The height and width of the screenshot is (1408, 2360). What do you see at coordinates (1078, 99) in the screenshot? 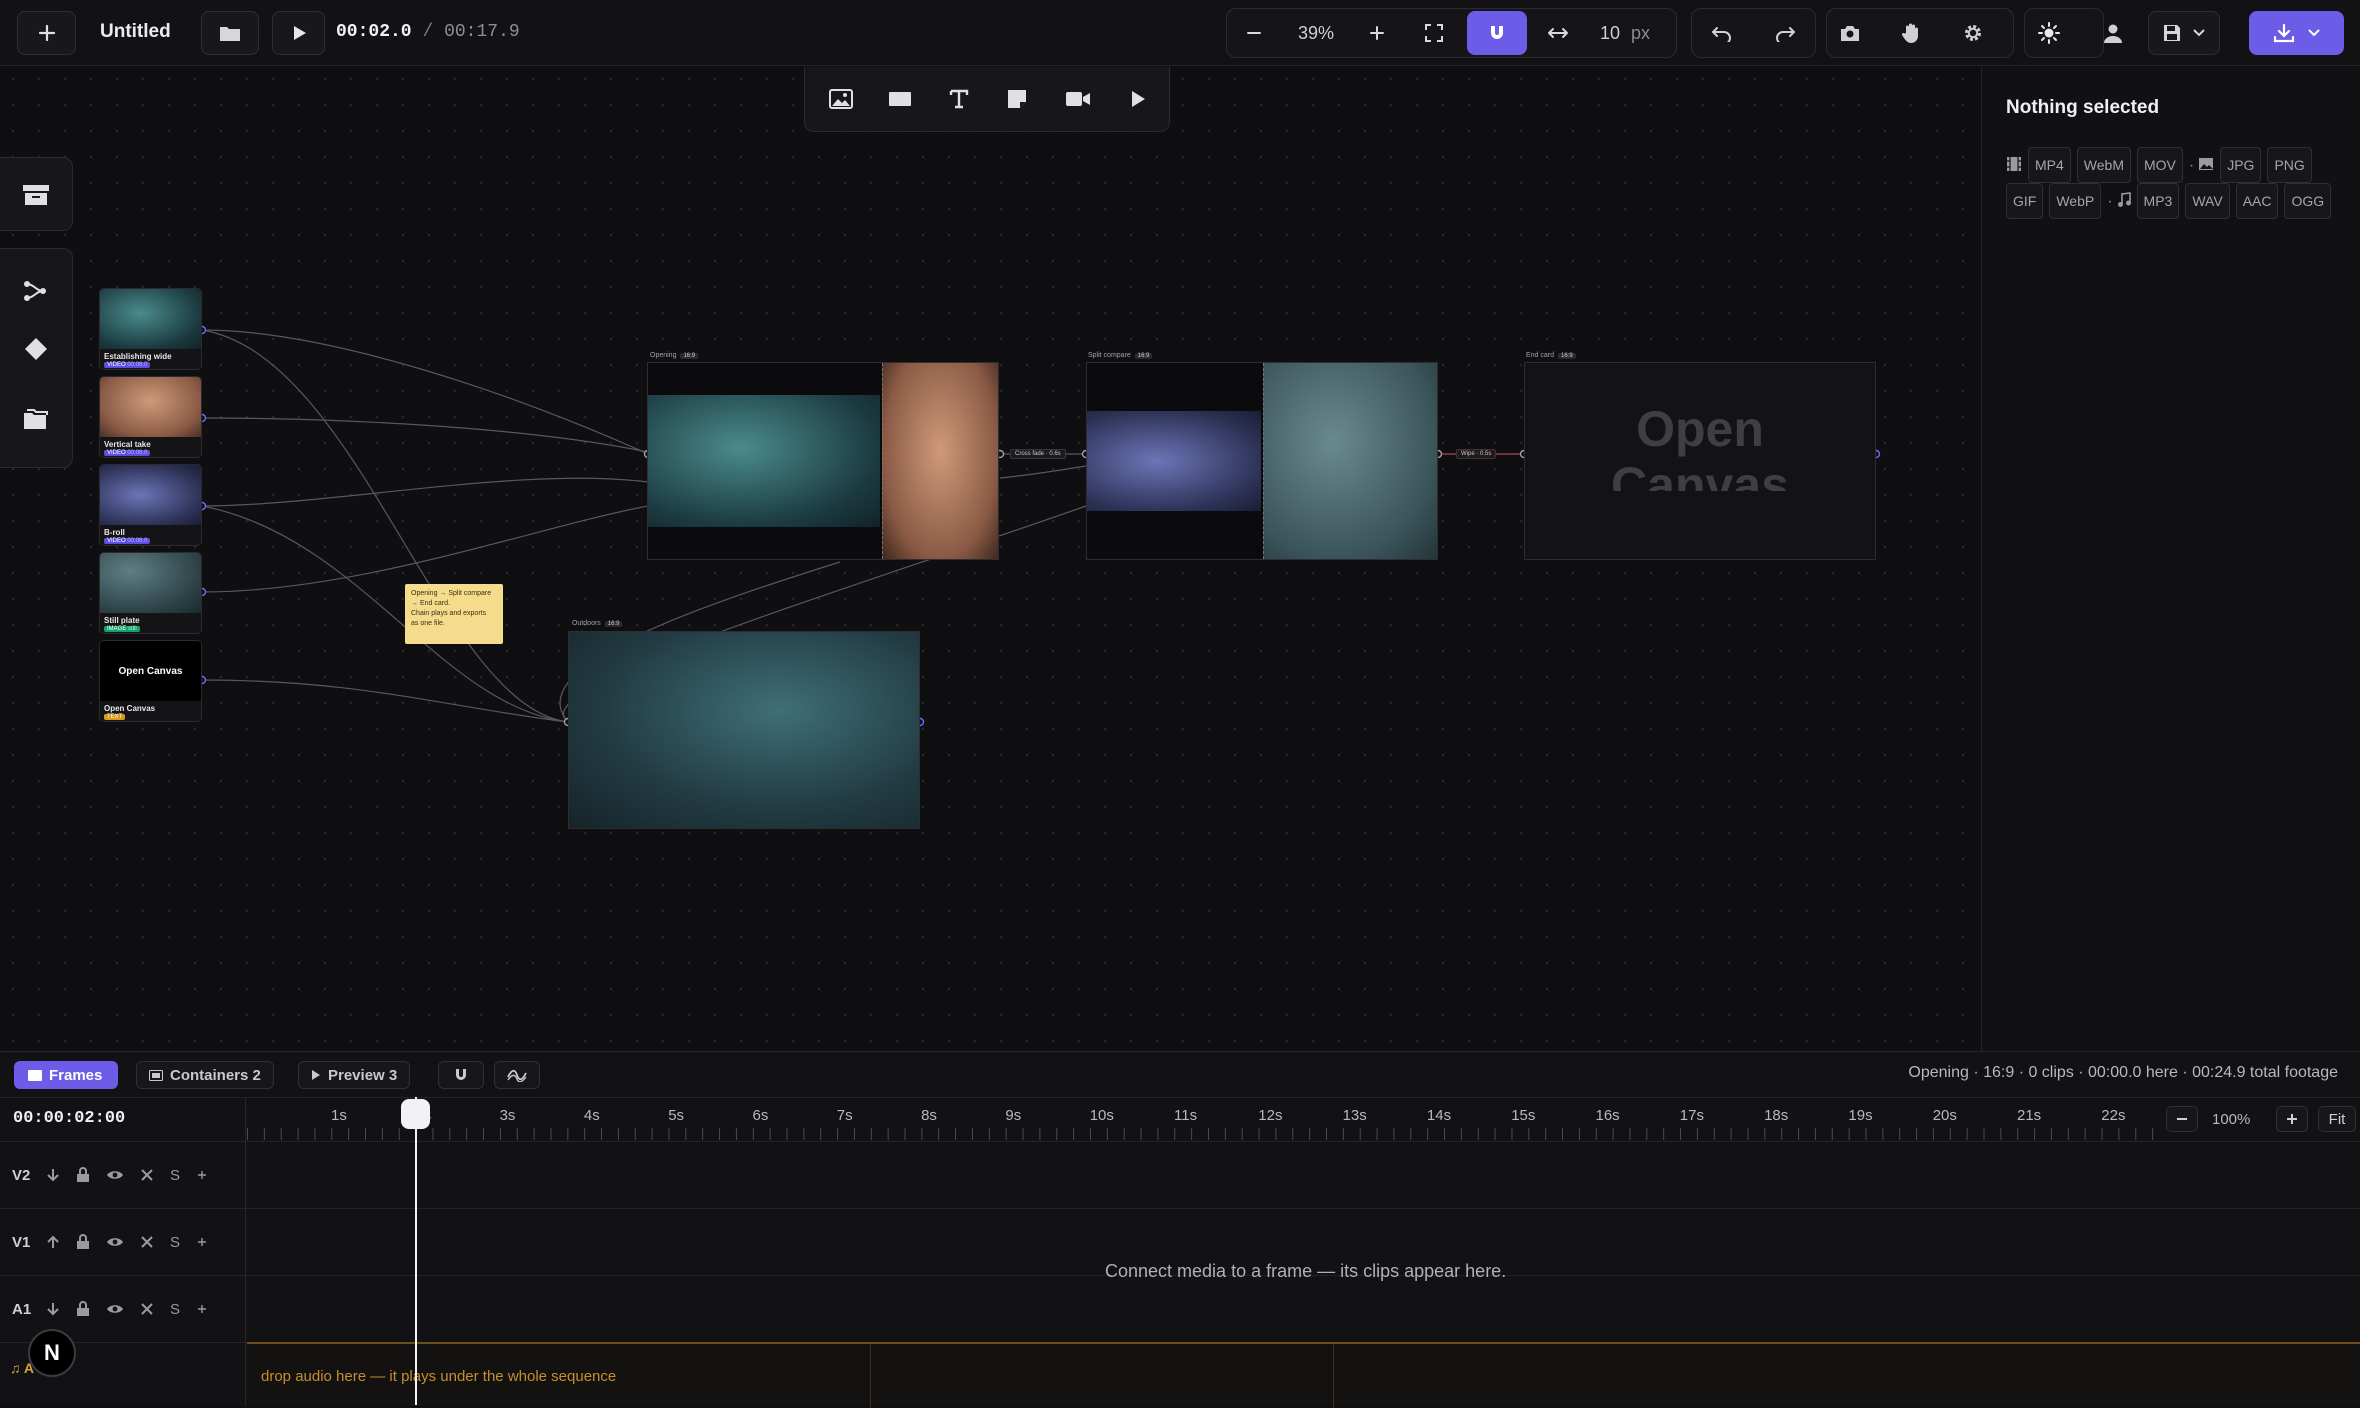
I see `video-camera-icon` at bounding box center [1078, 99].